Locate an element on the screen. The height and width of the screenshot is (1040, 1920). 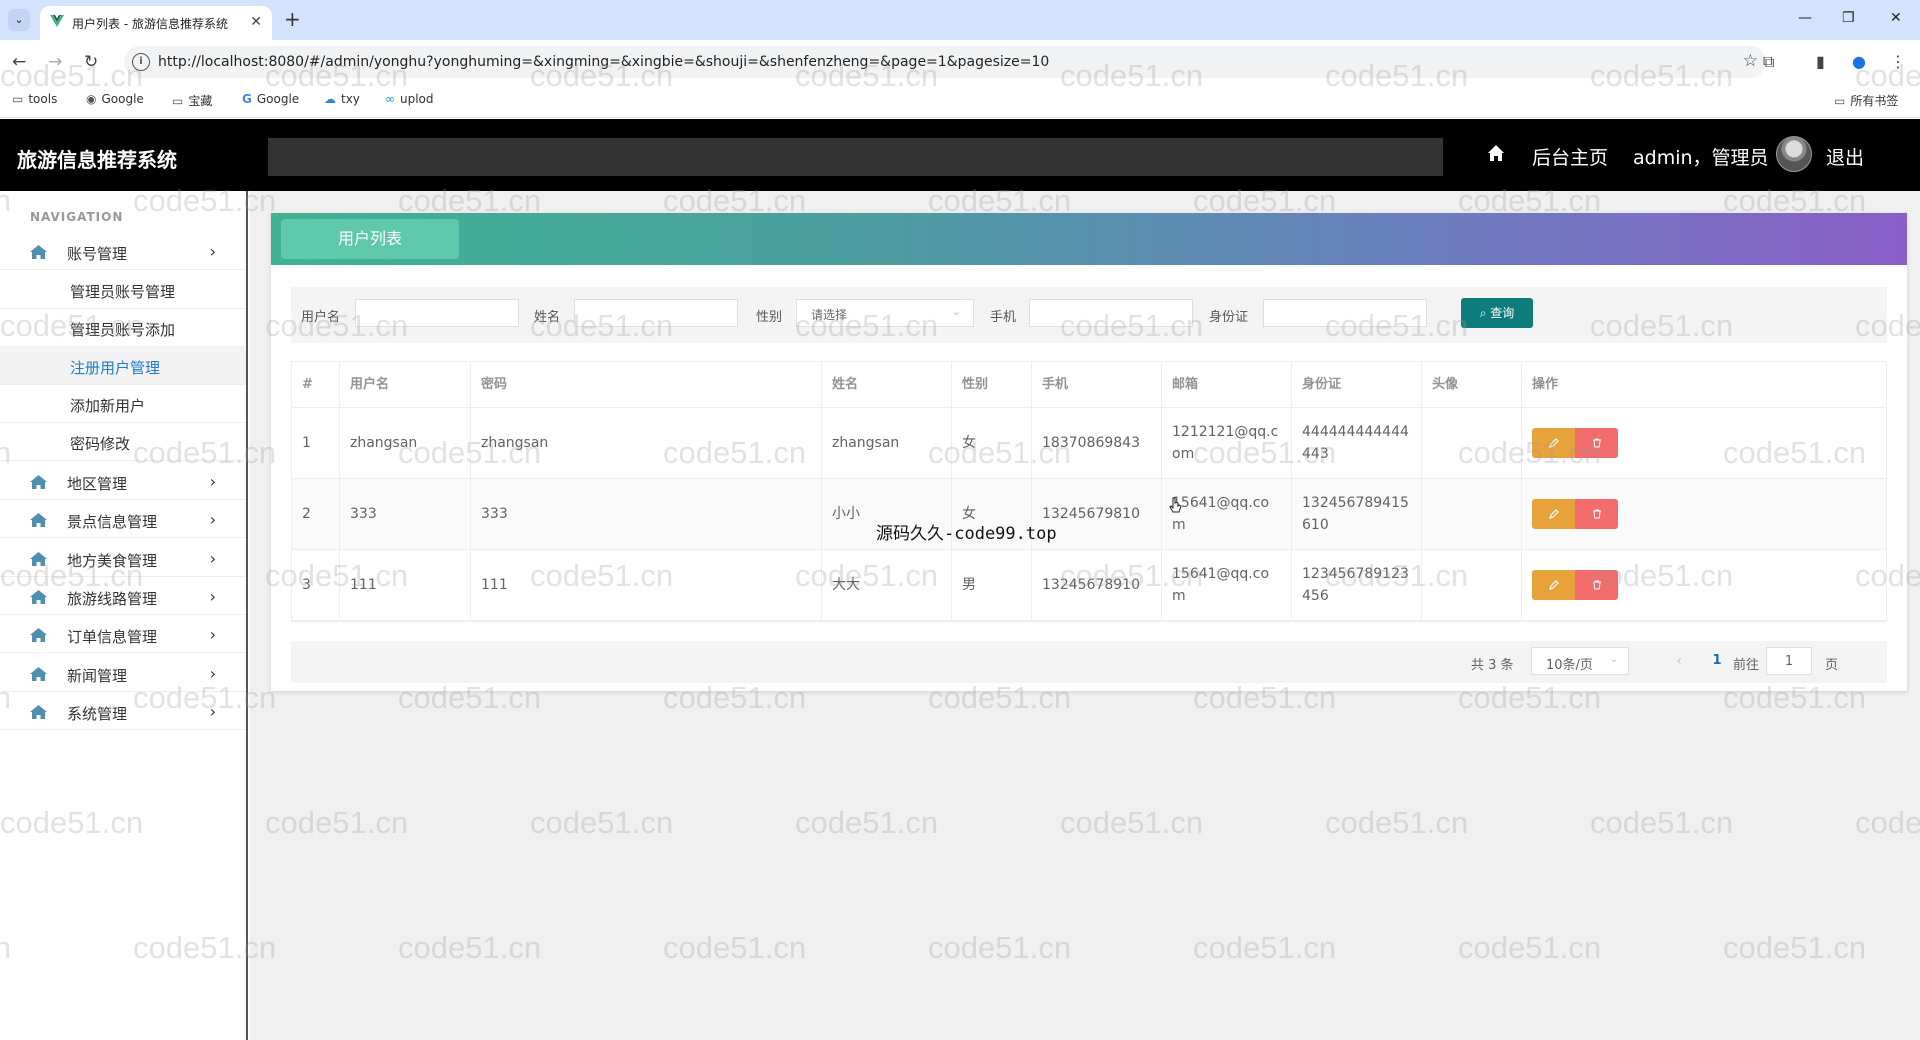
menu-orders: 订单信息管理 › is located at coordinates (123, 634).